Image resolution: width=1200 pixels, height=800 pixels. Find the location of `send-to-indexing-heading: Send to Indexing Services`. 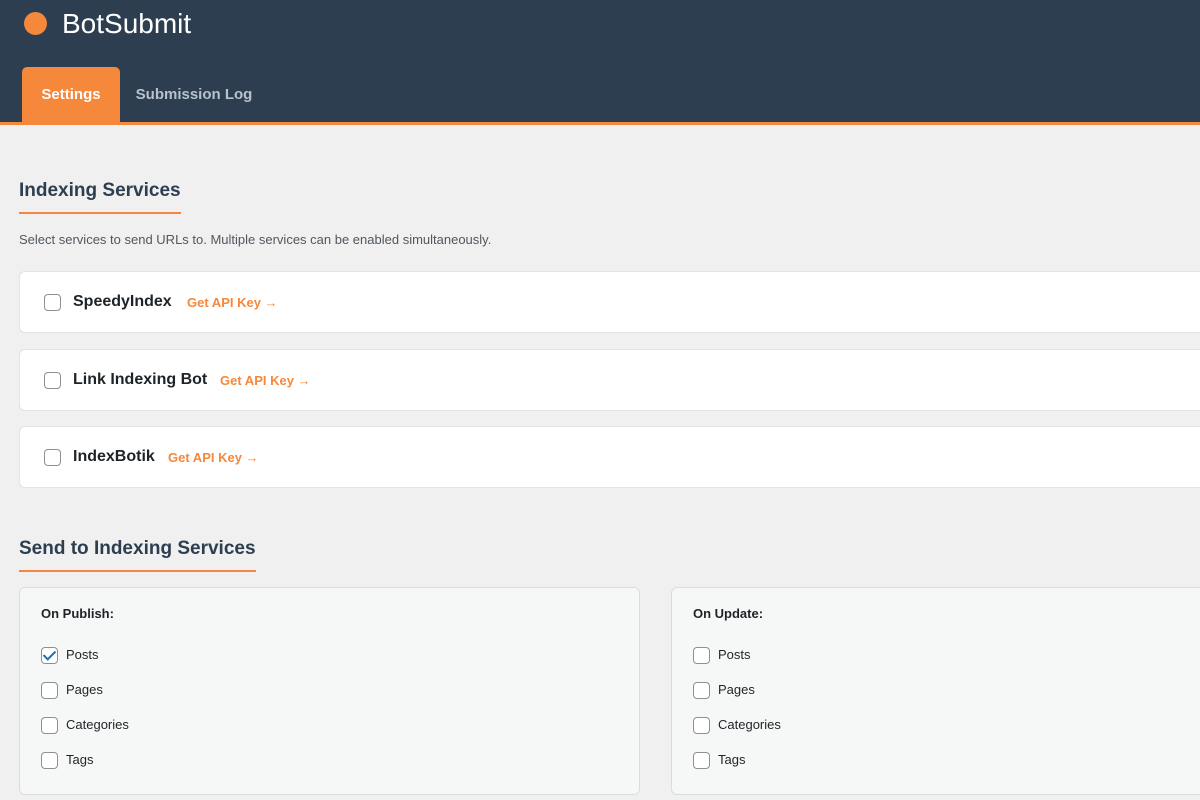

send-to-indexing-heading: Send to Indexing Services is located at coordinates (137, 554).